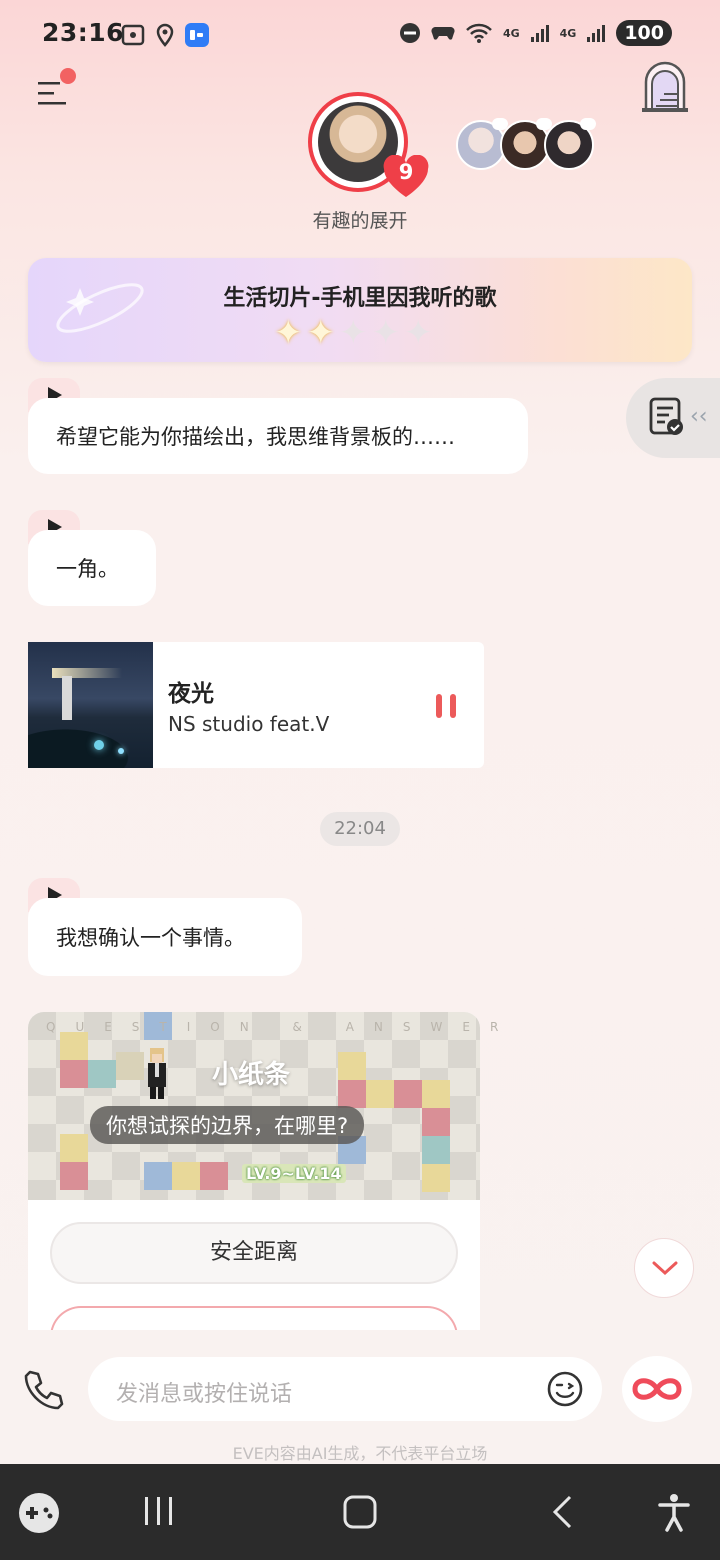  Describe the element at coordinates (674, 1512) in the screenshot. I see `accessibility-icon` at that location.